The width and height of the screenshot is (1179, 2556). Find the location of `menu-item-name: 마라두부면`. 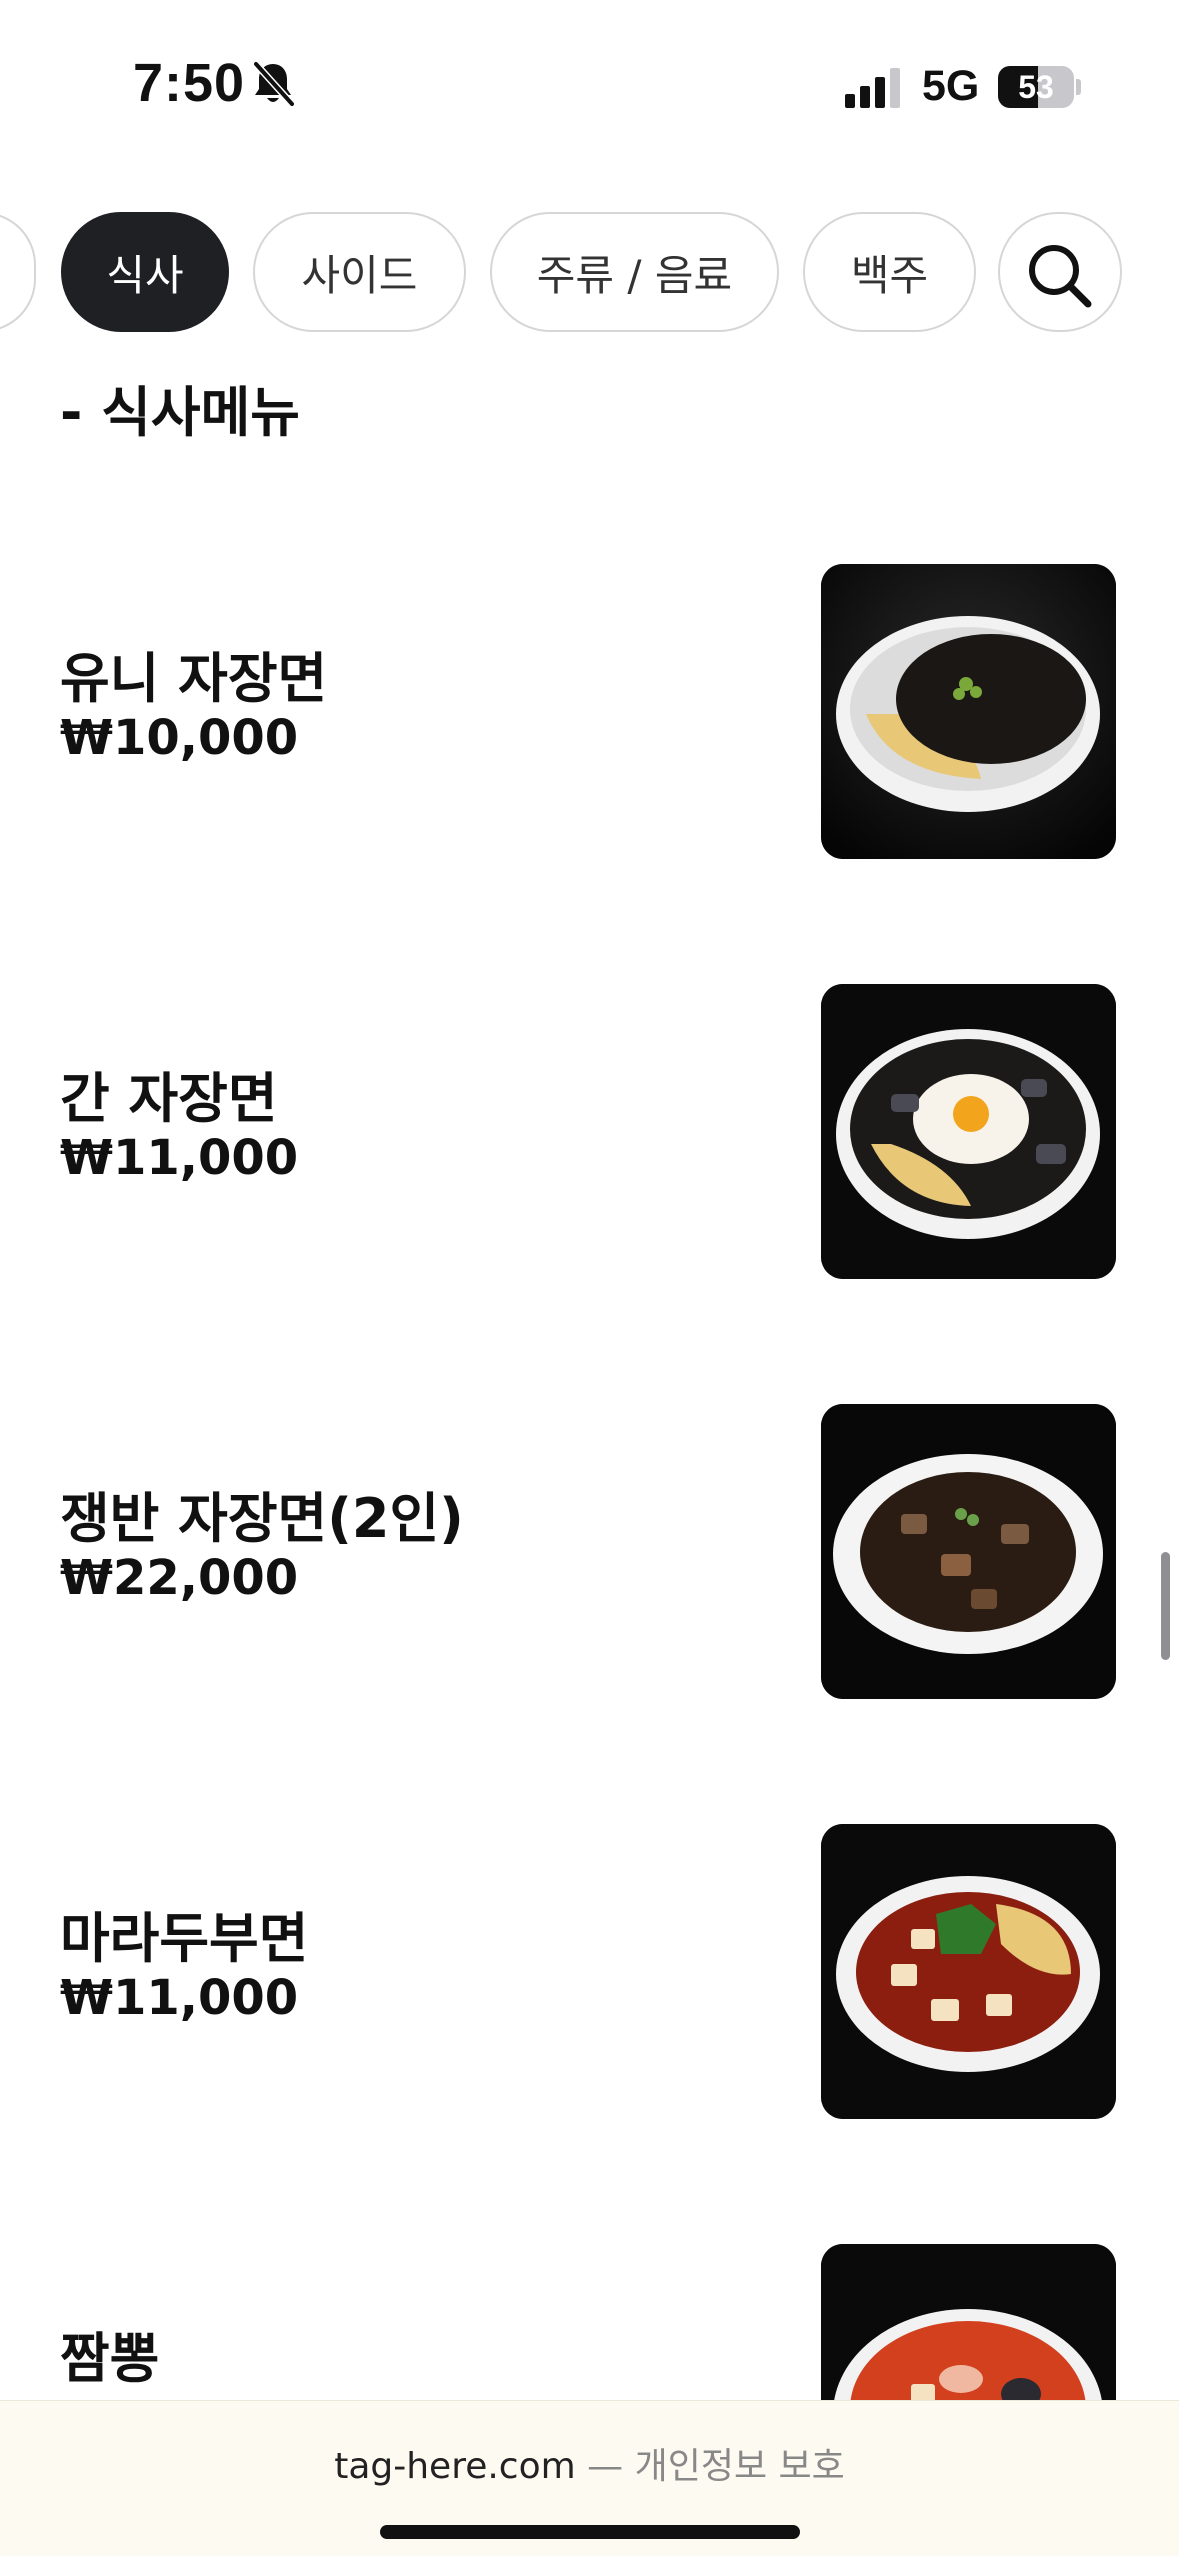

menu-item-name: 마라두부면 is located at coordinates (184, 1938).